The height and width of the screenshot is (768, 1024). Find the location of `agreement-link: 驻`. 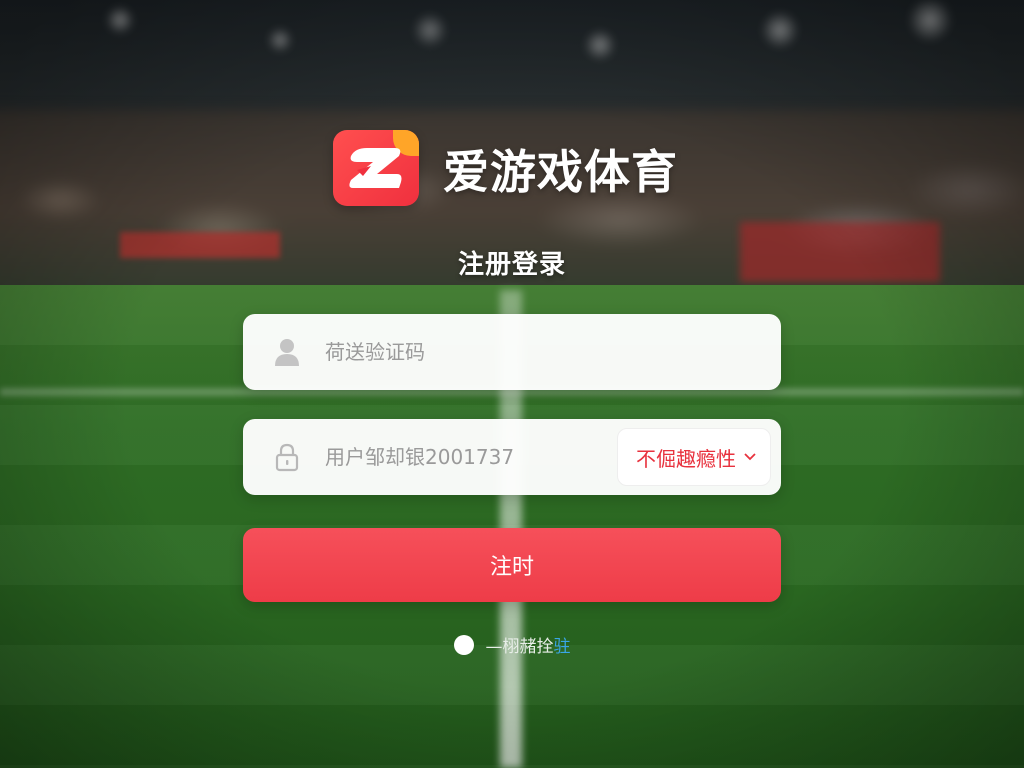

agreement-link: 驻 is located at coordinates (562, 644).